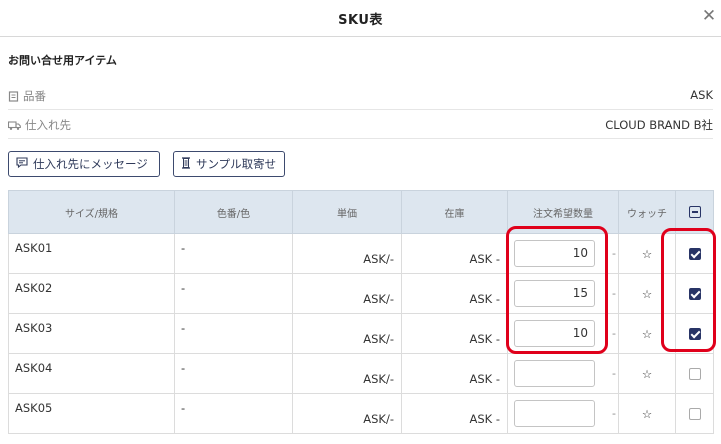 This screenshot has height=444, width=721. I want to click on close-icon: ✕, so click(709, 16).